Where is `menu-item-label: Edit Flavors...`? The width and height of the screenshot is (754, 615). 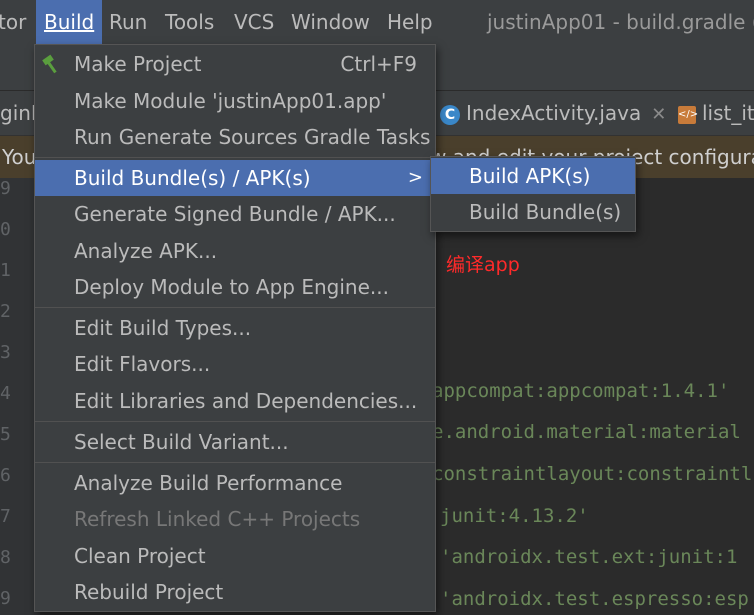
menu-item-label: Edit Flavors... is located at coordinates (142, 364).